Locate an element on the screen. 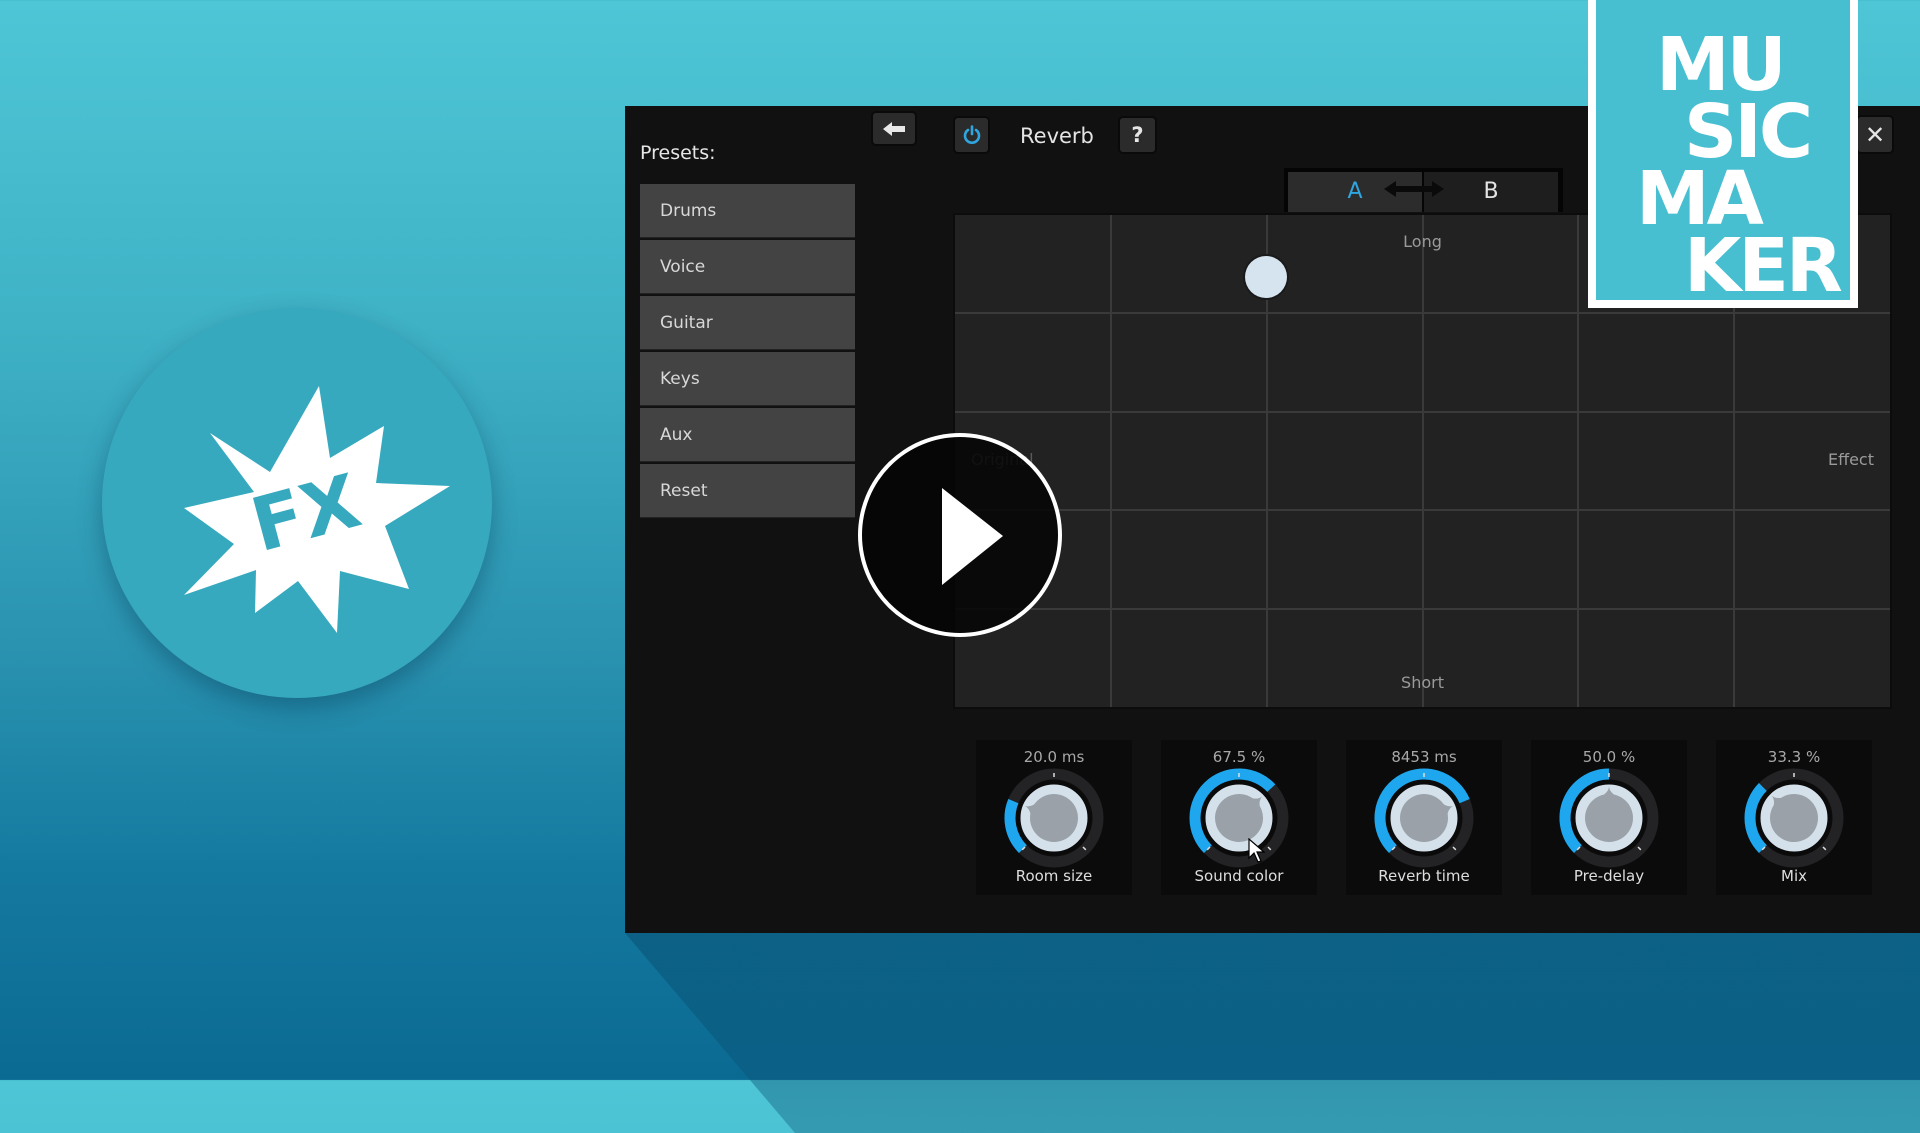 This screenshot has height=1133, width=1920. mouse-cursor-icon is located at coordinates (1257, 850).